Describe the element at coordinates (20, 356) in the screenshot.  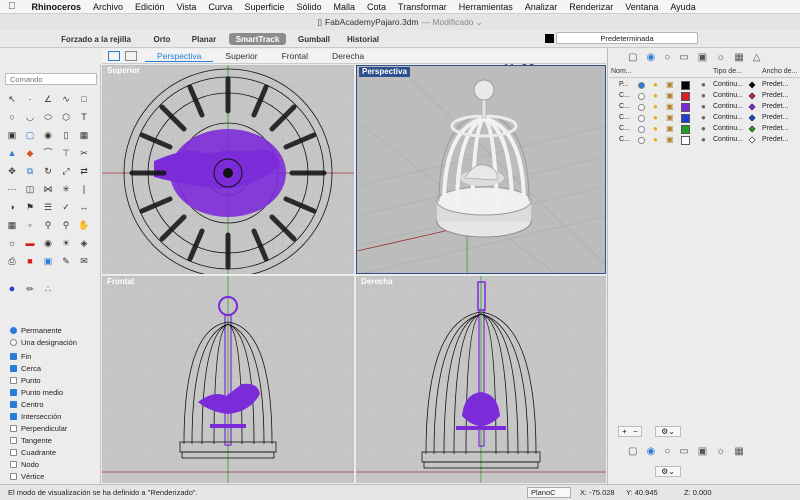
I see `osnap-fin: Fin` at that location.